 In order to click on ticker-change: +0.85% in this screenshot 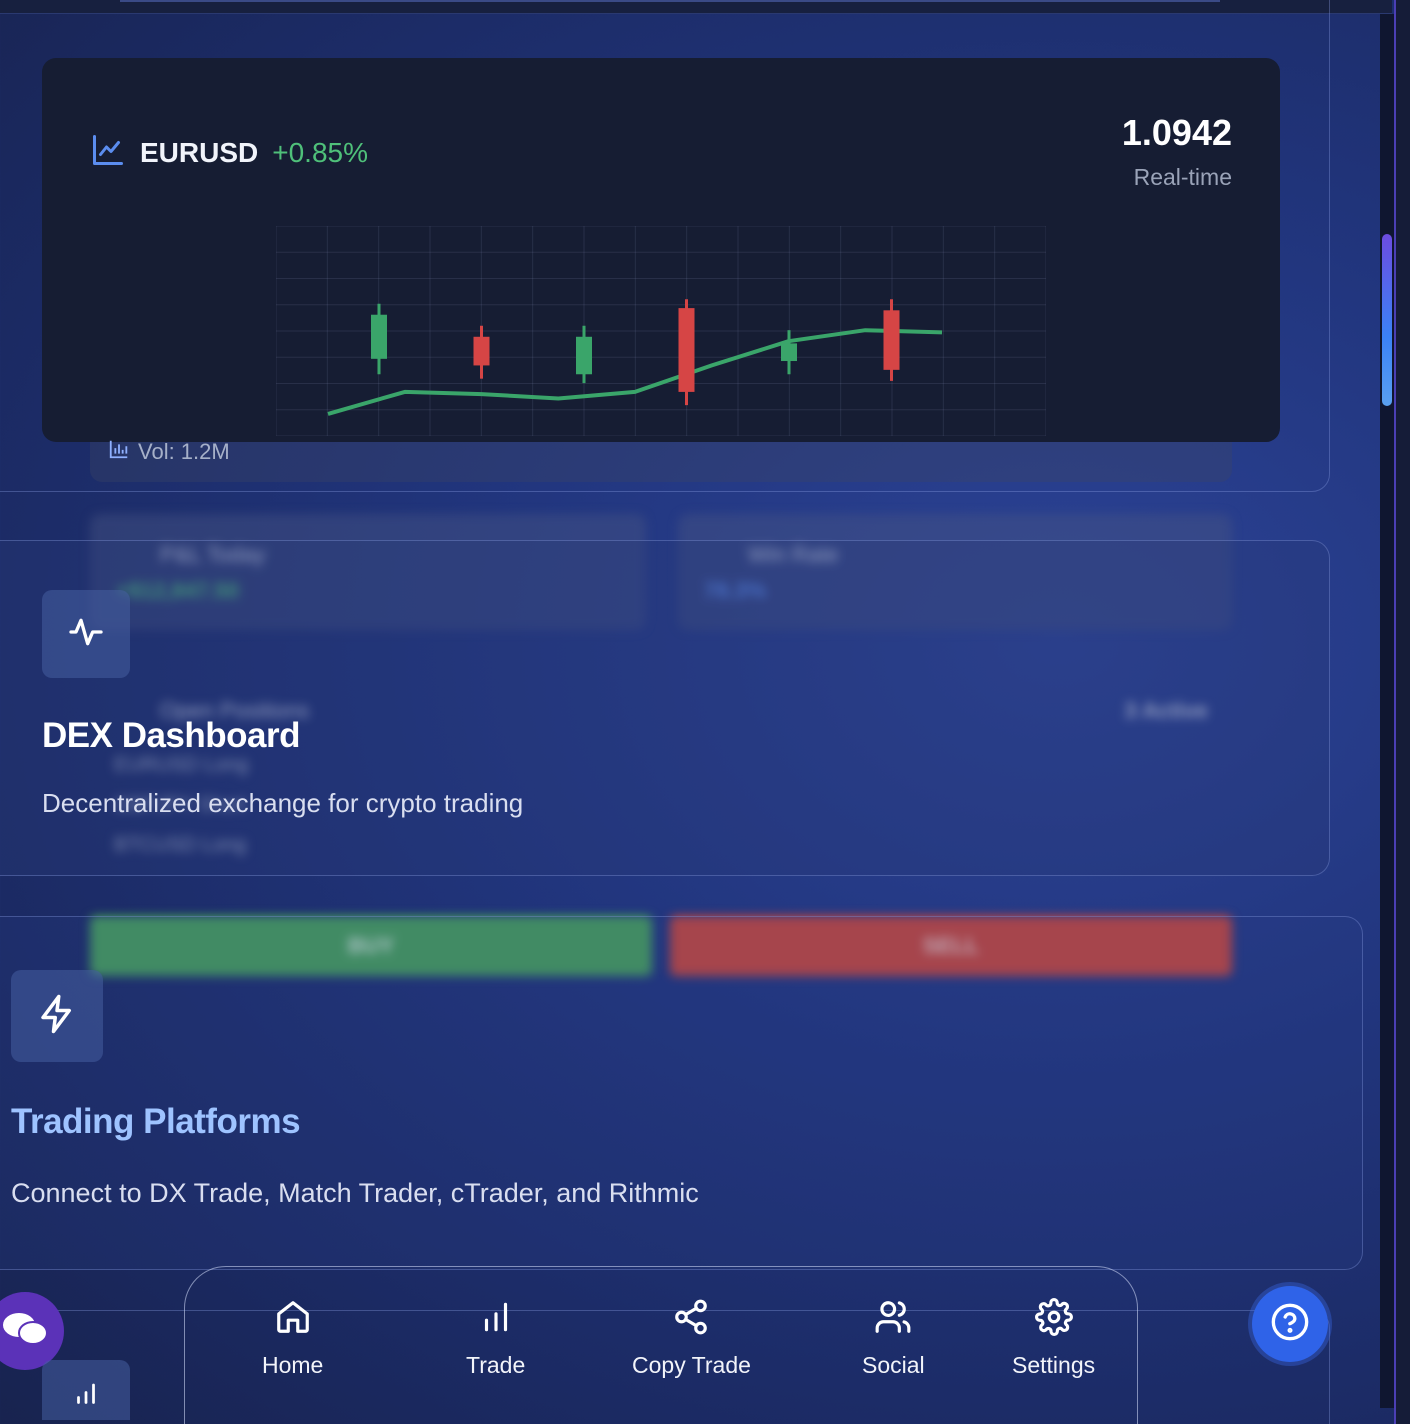, I will do `click(320, 152)`.